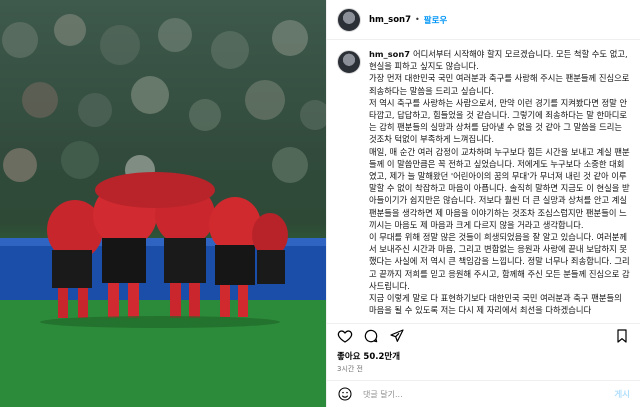  I want to click on caption-avatar, so click(349, 62).